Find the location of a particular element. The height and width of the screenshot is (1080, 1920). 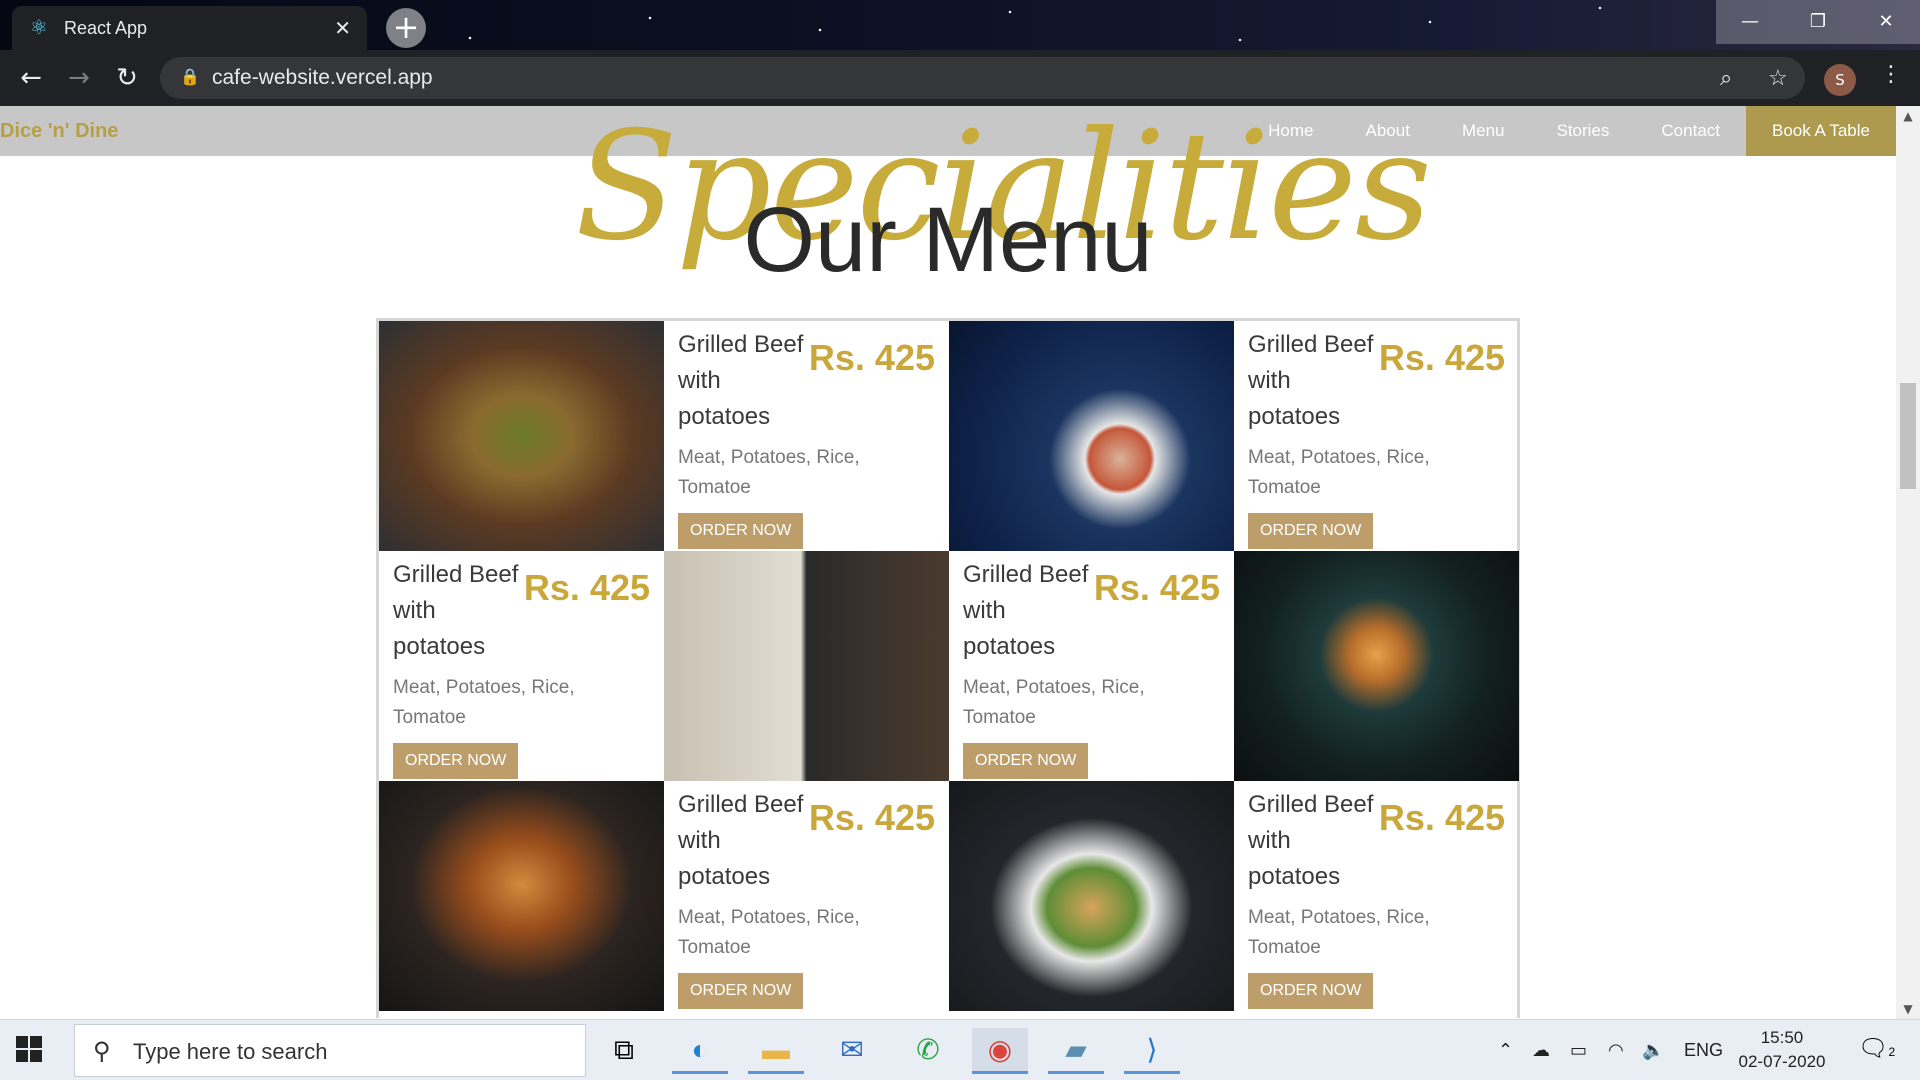

bookmark-star-icon: ☆ is located at coordinates (1778, 78).